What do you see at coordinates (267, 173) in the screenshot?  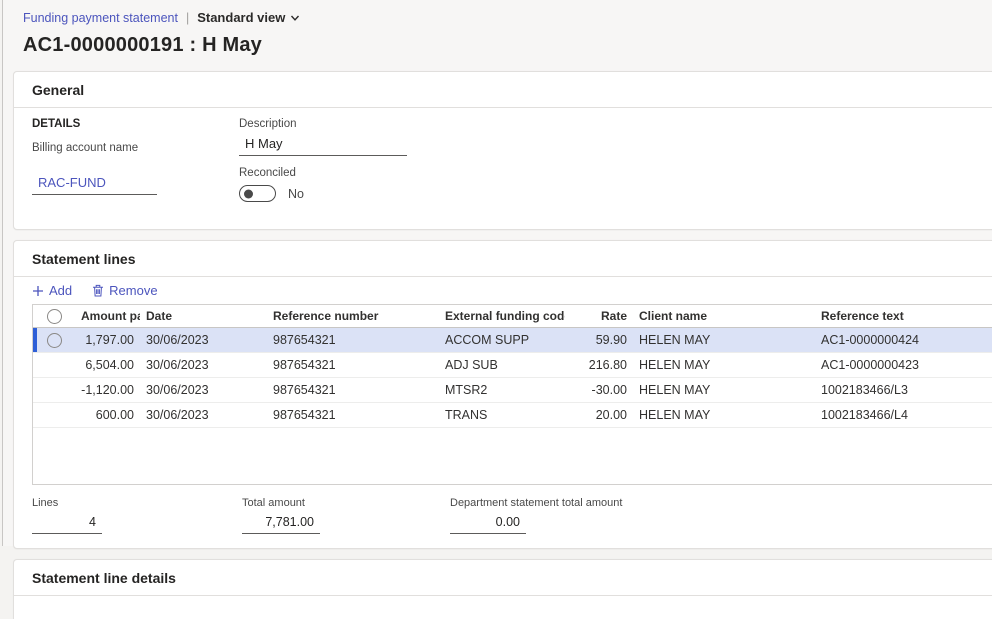 I see `reconciled-label: Reconciled` at bounding box center [267, 173].